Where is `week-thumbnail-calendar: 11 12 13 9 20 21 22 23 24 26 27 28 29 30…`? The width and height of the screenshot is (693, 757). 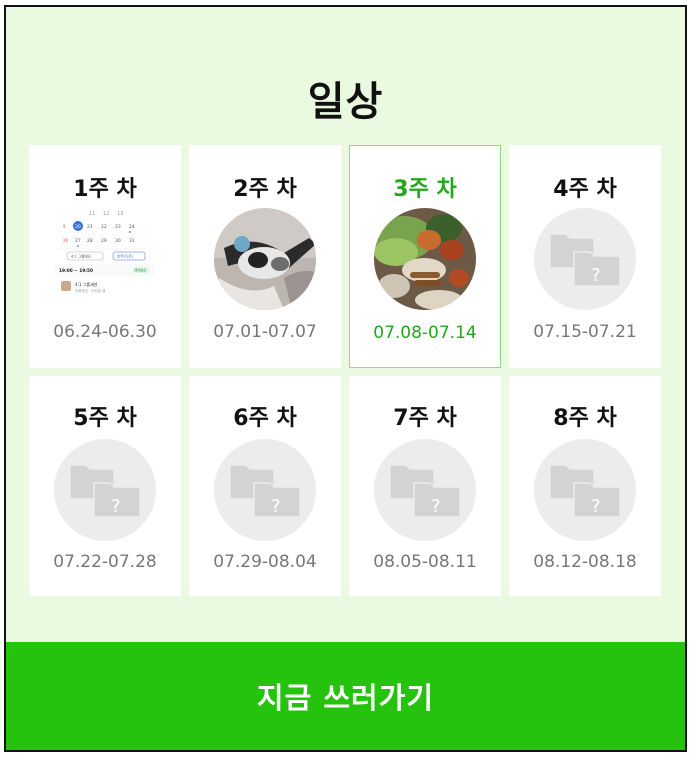
week-thumbnail-calendar: 11 12 13 9 20 21 22 23 24 26 27 28 29 30… is located at coordinates (105, 258).